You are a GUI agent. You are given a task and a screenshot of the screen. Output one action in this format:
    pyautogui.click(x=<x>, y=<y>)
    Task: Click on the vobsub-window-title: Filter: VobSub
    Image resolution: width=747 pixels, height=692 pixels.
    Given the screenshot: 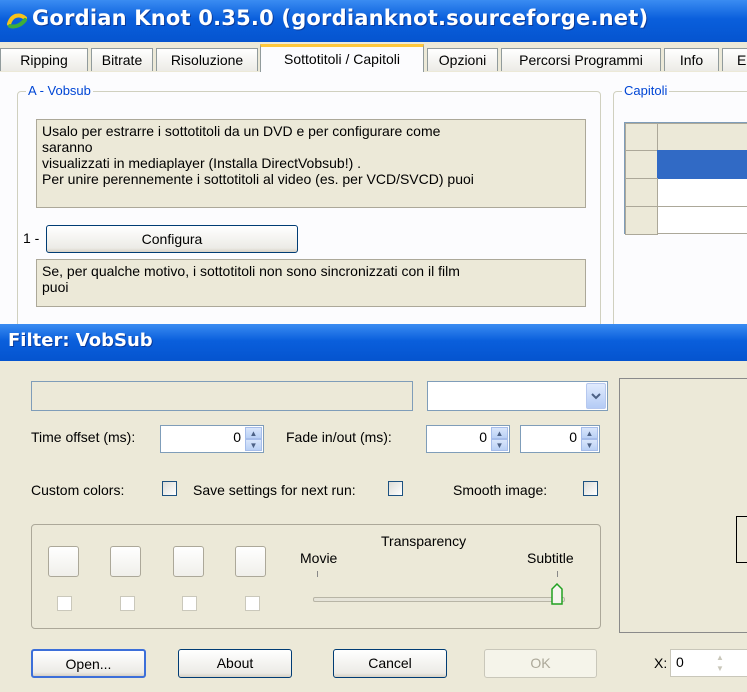 What is the action you would take?
    pyautogui.click(x=80, y=340)
    